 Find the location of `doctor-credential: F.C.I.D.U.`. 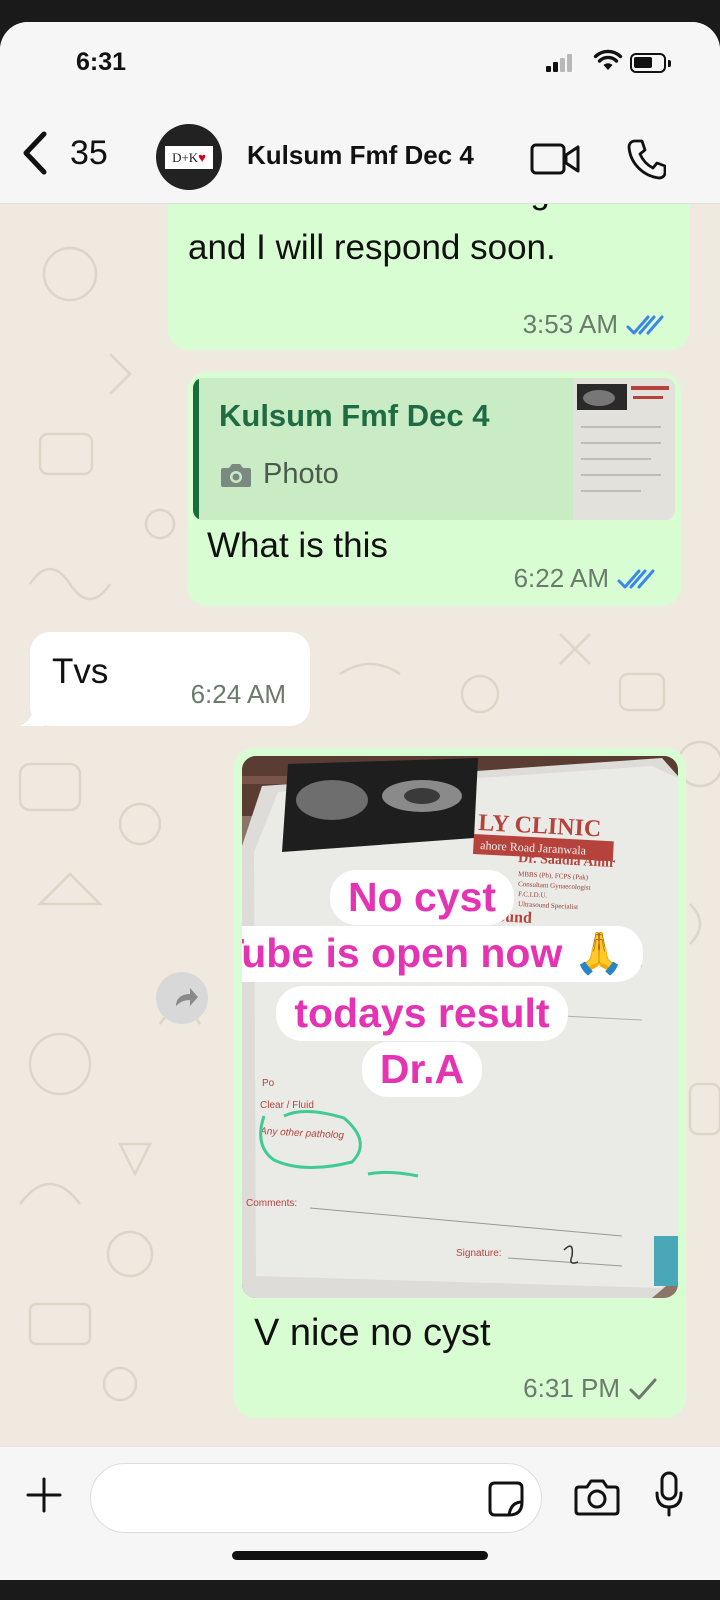

doctor-credential: F.C.I.D.U. is located at coordinates (533, 895).